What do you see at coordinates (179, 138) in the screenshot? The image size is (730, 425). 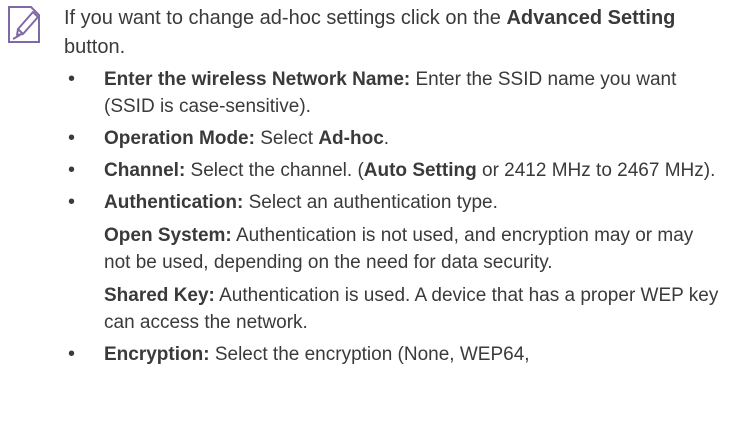 I see `item-label: Operation Mode:` at bounding box center [179, 138].